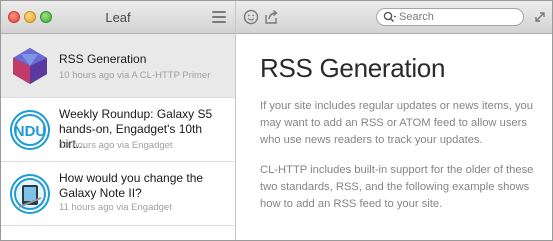 This screenshot has height=241, width=553. I want to click on menu-icon, so click(219, 17).